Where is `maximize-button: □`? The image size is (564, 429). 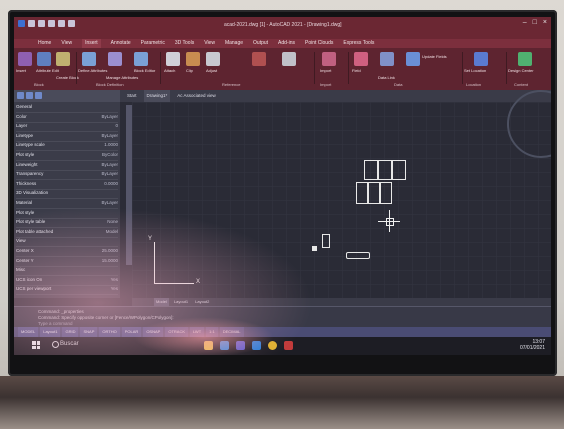 maximize-button: □ is located at coordinates (535, 22).